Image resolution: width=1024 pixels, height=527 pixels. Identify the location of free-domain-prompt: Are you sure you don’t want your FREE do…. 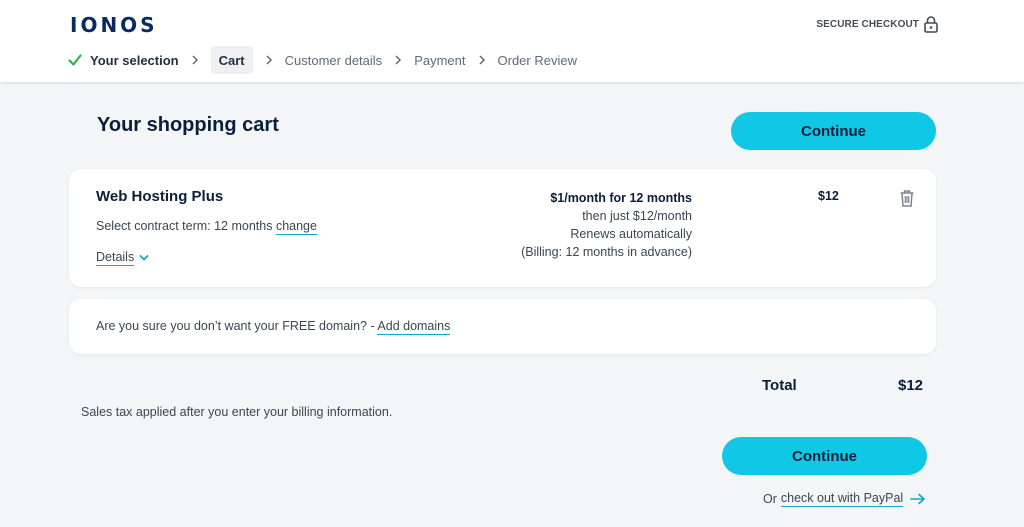
(273, 327).